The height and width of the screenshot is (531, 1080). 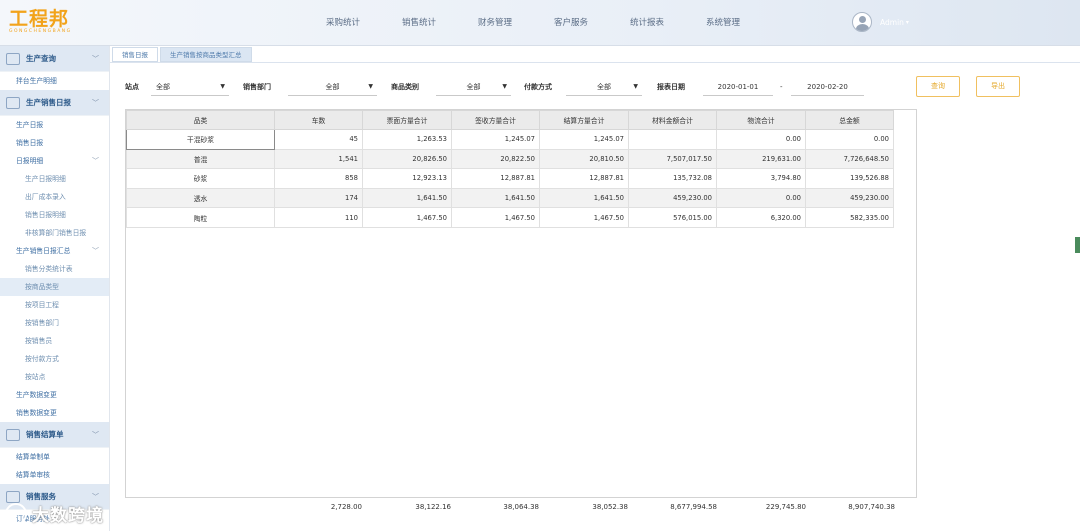 I want to click on cell-material-amount: 459,230.00, so click(x=672, y=198).